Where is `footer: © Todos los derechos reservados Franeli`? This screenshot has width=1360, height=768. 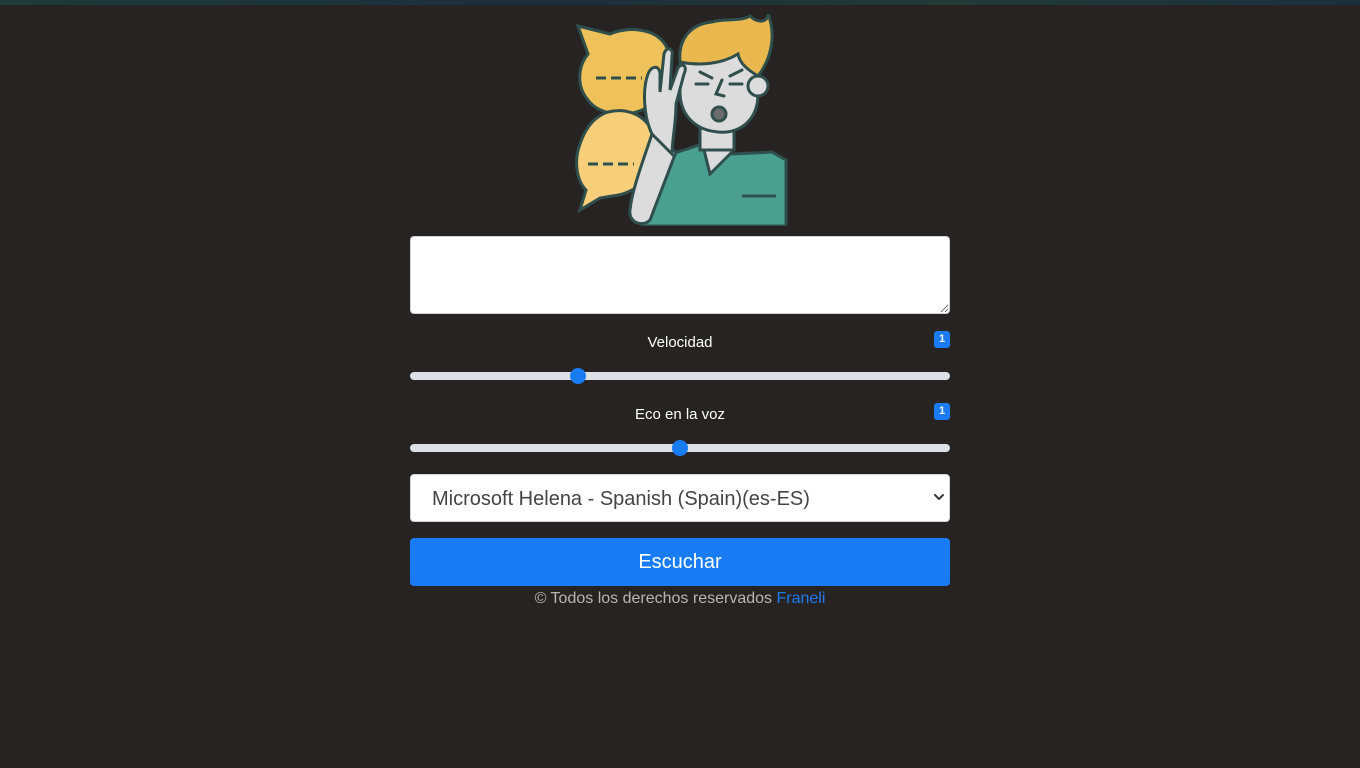
footer: © Todos los derechos reservados Franeli is located at coordinates (680, 599).